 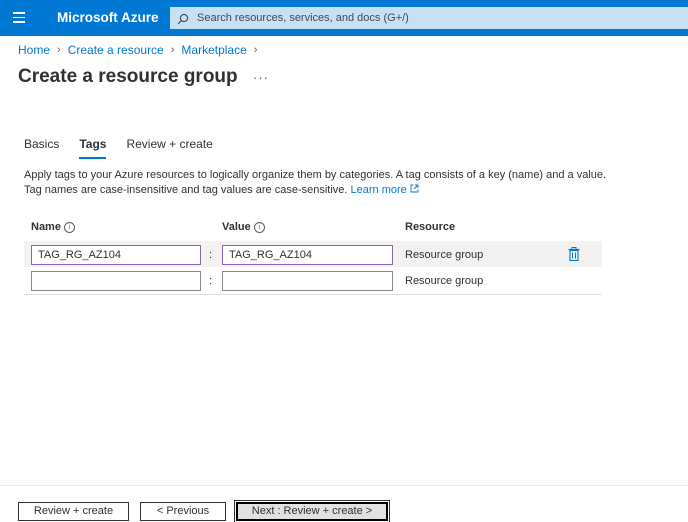 What do you see at coordinates (183, 511) in the screenshot?
I see `previous-button: < Previous` at bounding box center [183, 511].